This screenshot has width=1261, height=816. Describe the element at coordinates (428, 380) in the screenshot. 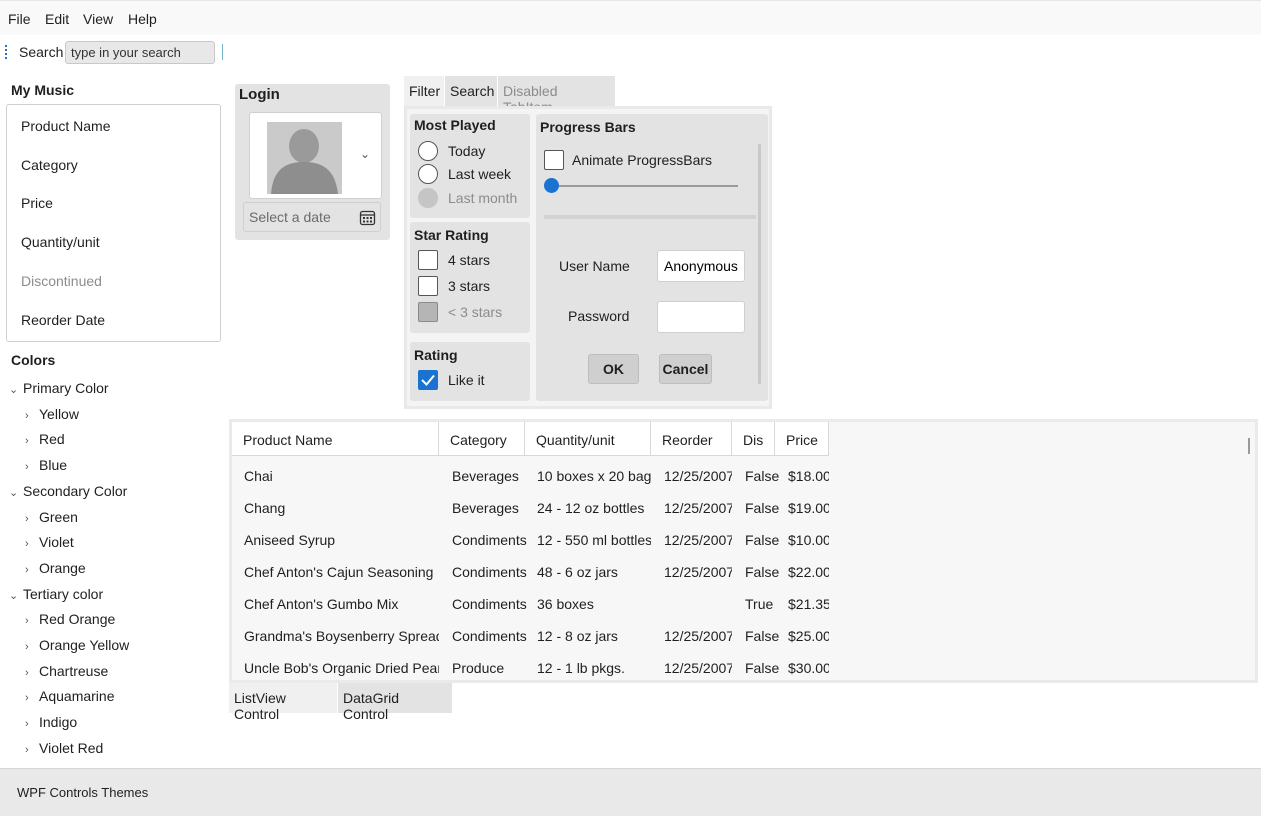

I see `checkbox-like-it` at that location.